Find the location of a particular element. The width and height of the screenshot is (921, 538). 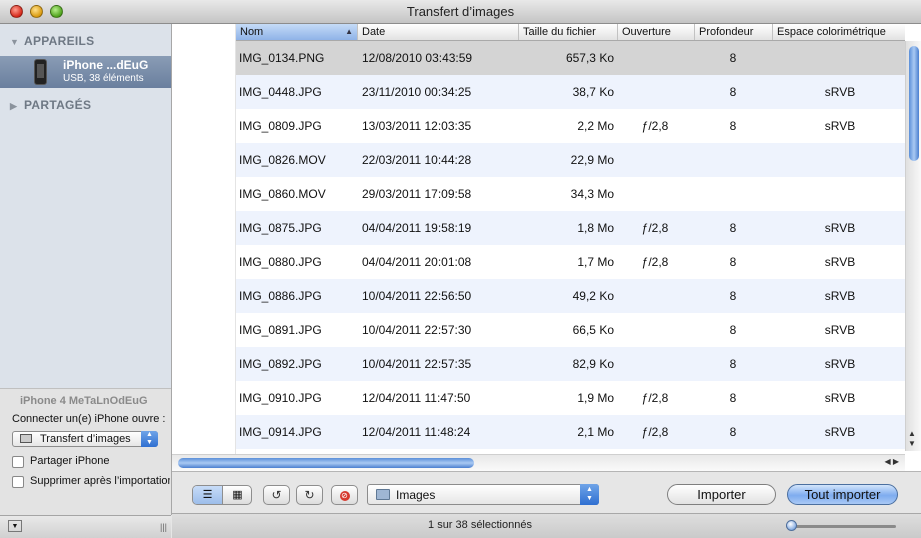

resize-grip-icon: ||| is located at coordinates (163, 527).